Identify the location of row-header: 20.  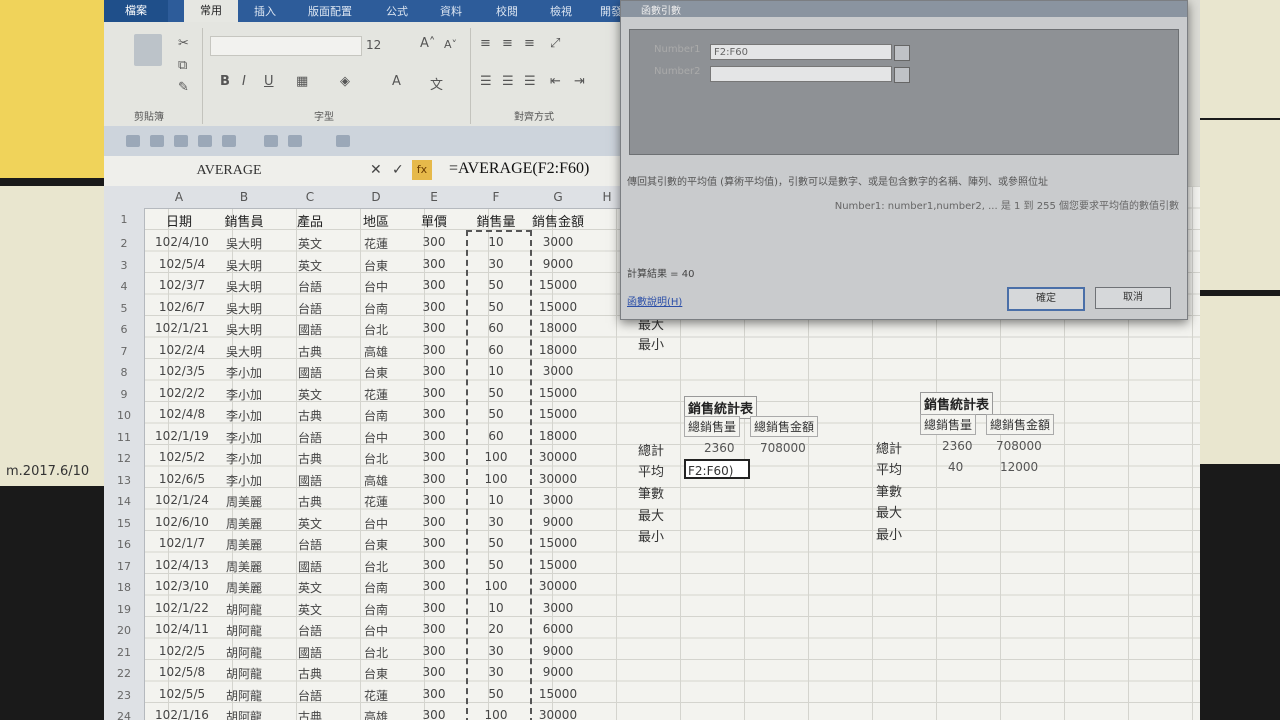
(124, 630).